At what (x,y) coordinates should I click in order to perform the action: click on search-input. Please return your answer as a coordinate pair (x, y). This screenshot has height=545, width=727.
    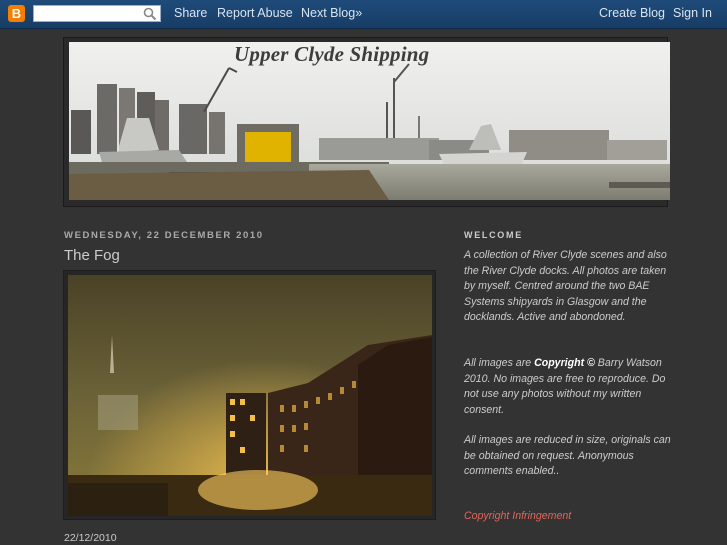
    Looking at the image, I should click on (97, 13).